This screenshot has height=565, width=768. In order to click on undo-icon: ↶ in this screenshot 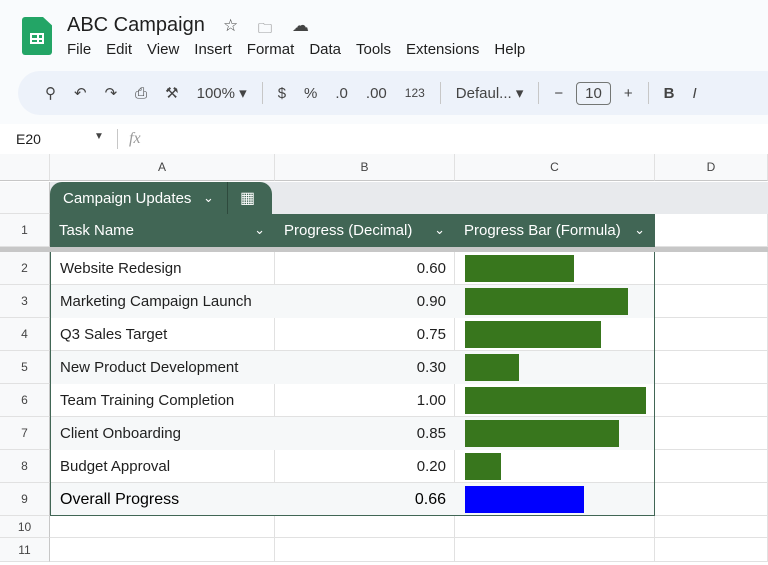, I will do `click(80, 93)`.